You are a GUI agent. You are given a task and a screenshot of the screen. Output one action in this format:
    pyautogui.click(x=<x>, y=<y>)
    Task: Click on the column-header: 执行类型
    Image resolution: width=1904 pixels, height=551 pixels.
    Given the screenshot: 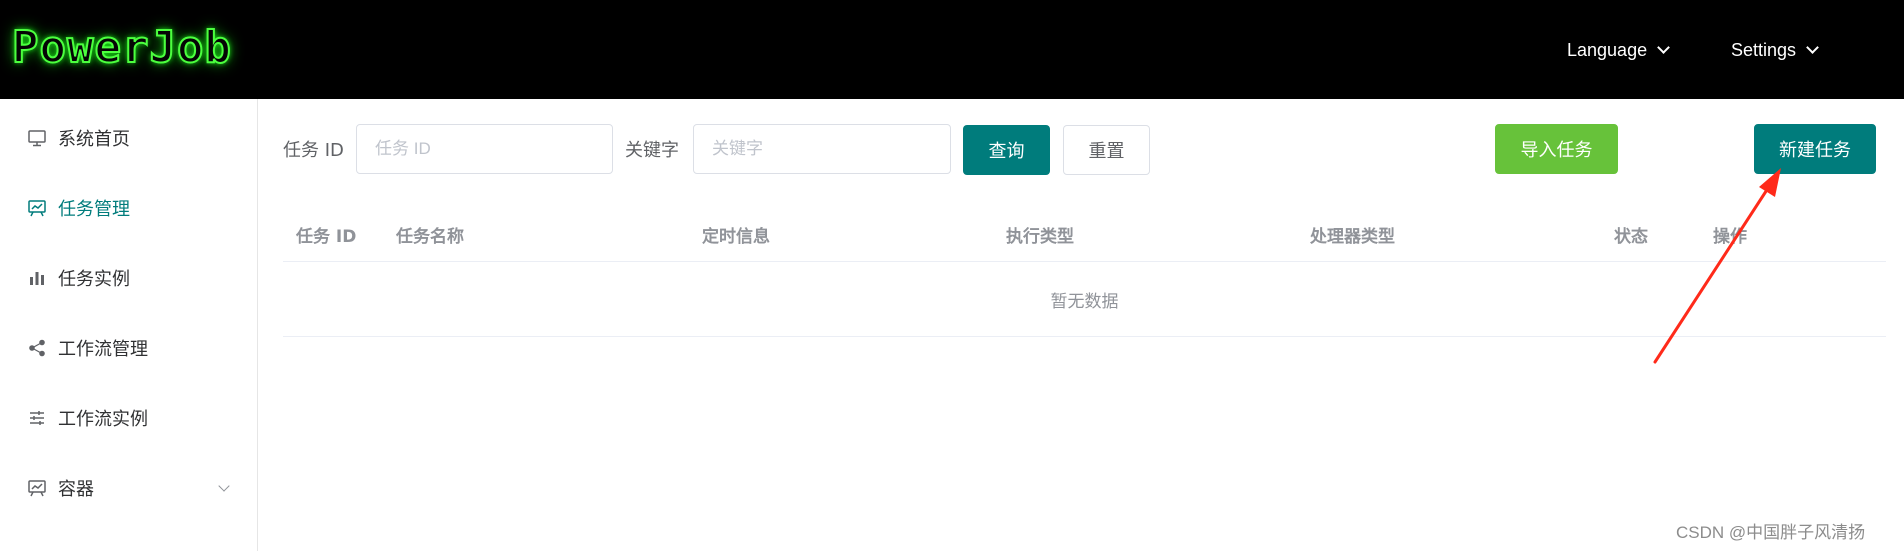 What is the action you would take?
    pyautogui.click(x=1040, y=234)
    